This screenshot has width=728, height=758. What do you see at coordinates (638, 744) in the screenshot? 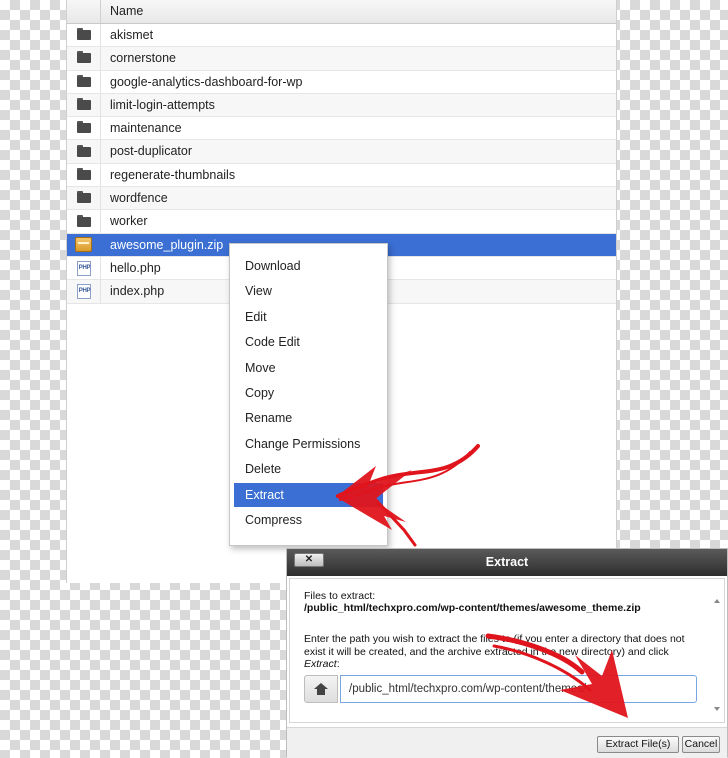
I see `extract-files-button: Extract File(s)` at bounding box center [638, 744].